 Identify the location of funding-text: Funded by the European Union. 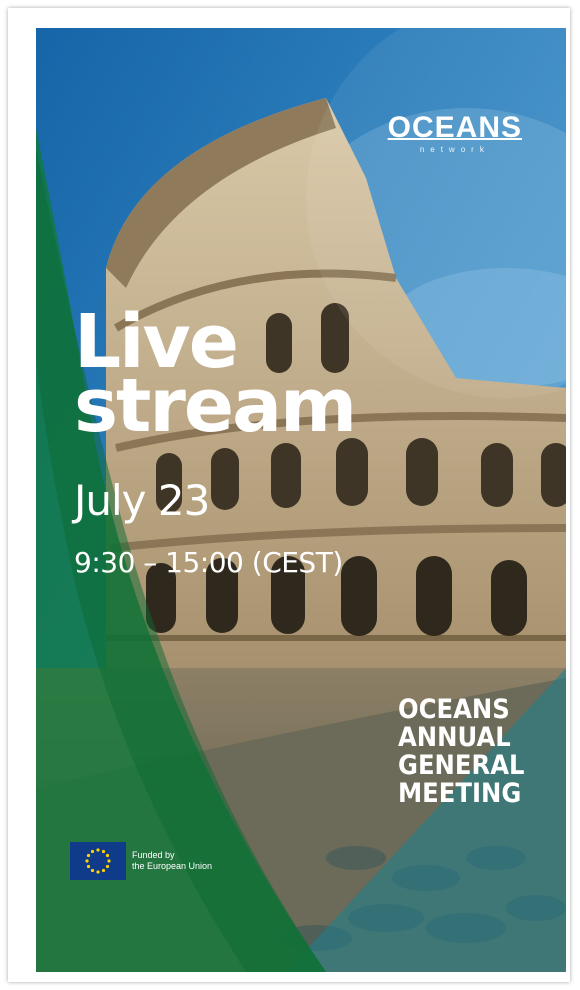
(172, 861).